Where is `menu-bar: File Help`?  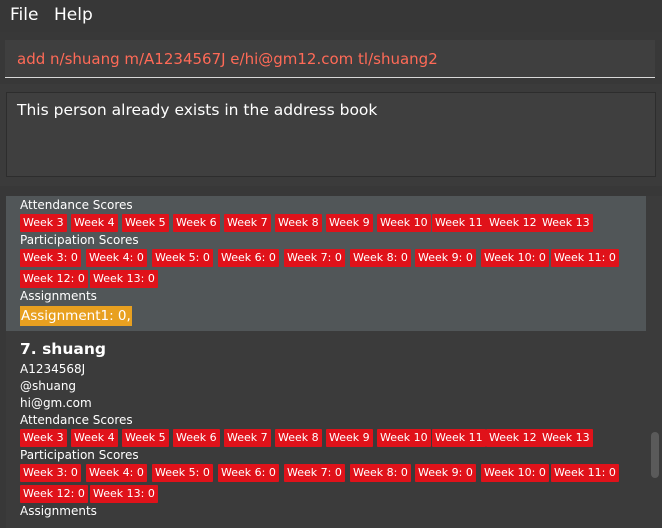
menu-bar: File Help is located at coordinates (331, 16).